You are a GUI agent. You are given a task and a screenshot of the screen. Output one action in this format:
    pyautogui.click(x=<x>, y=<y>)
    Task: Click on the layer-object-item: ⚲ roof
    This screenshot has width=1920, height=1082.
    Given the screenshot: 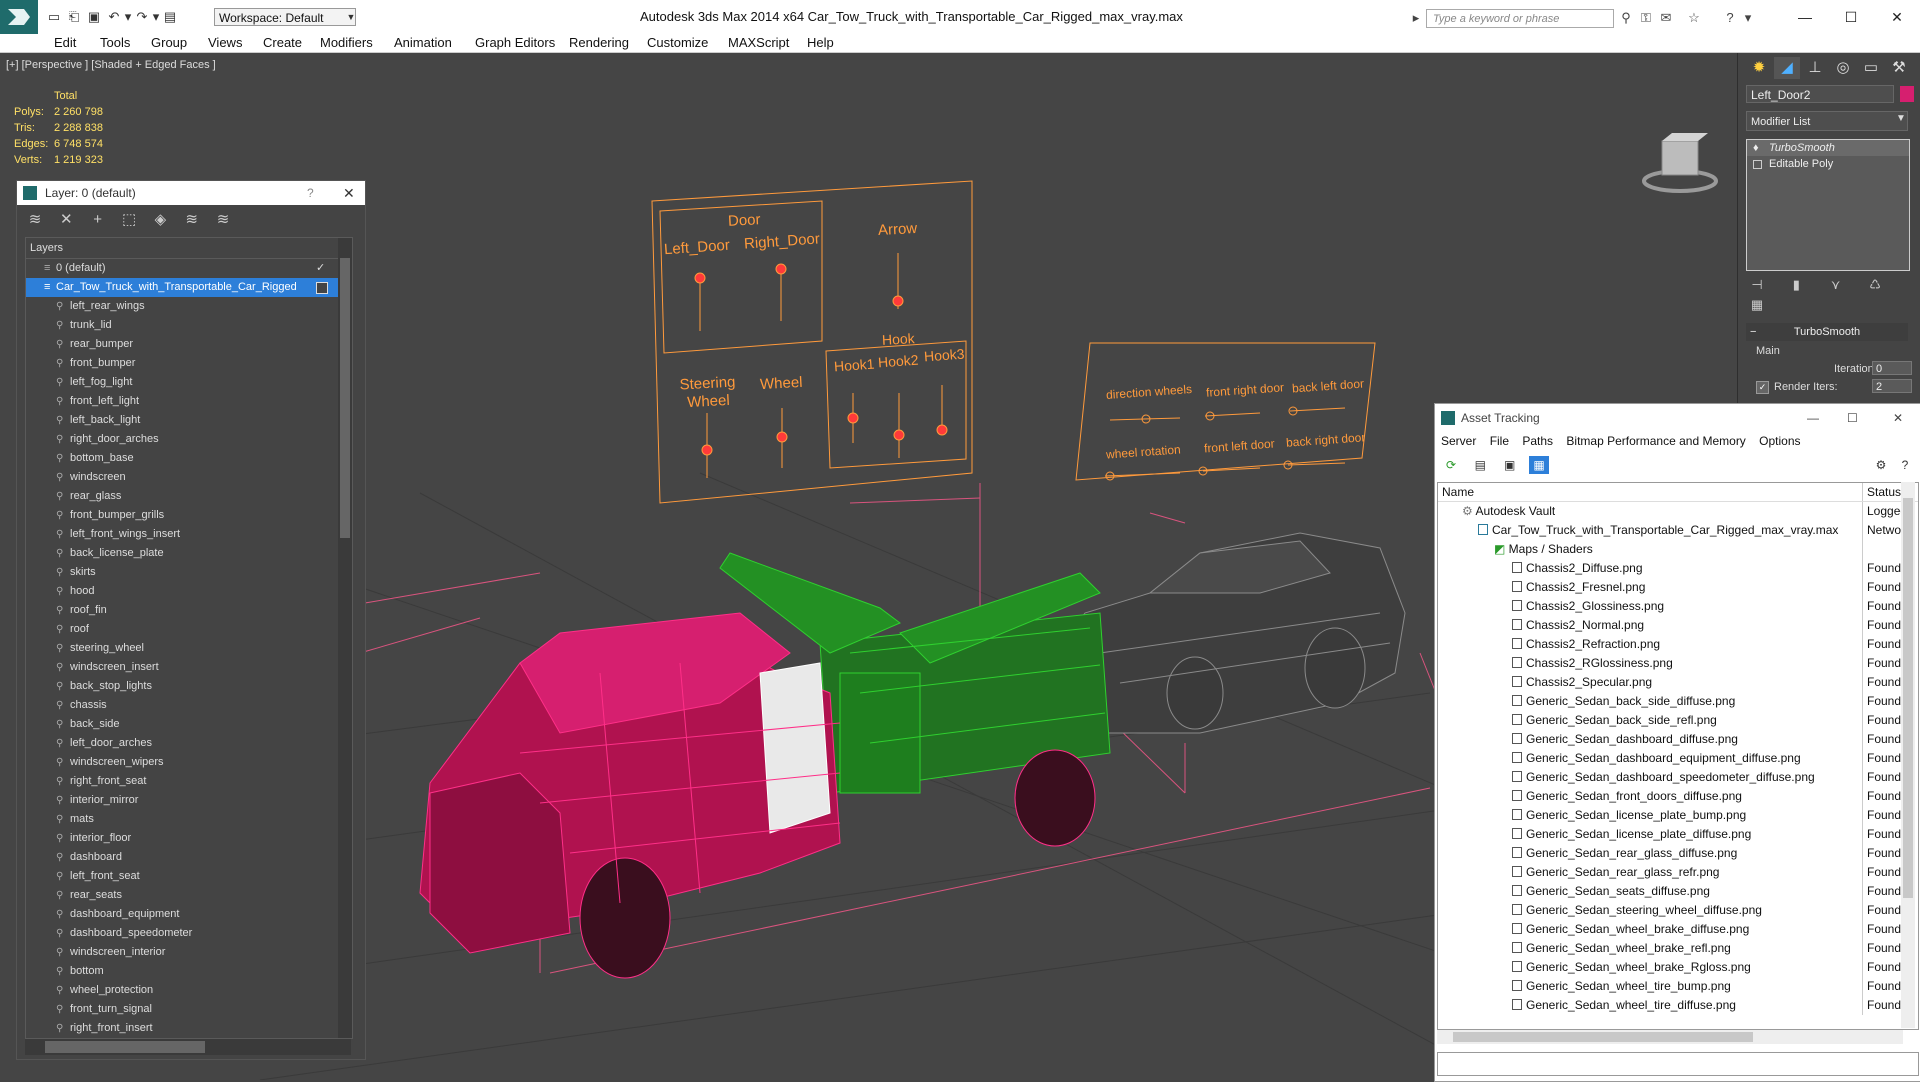 What is the action you would take?
    pyautogui.click(x=189, y=629)
    